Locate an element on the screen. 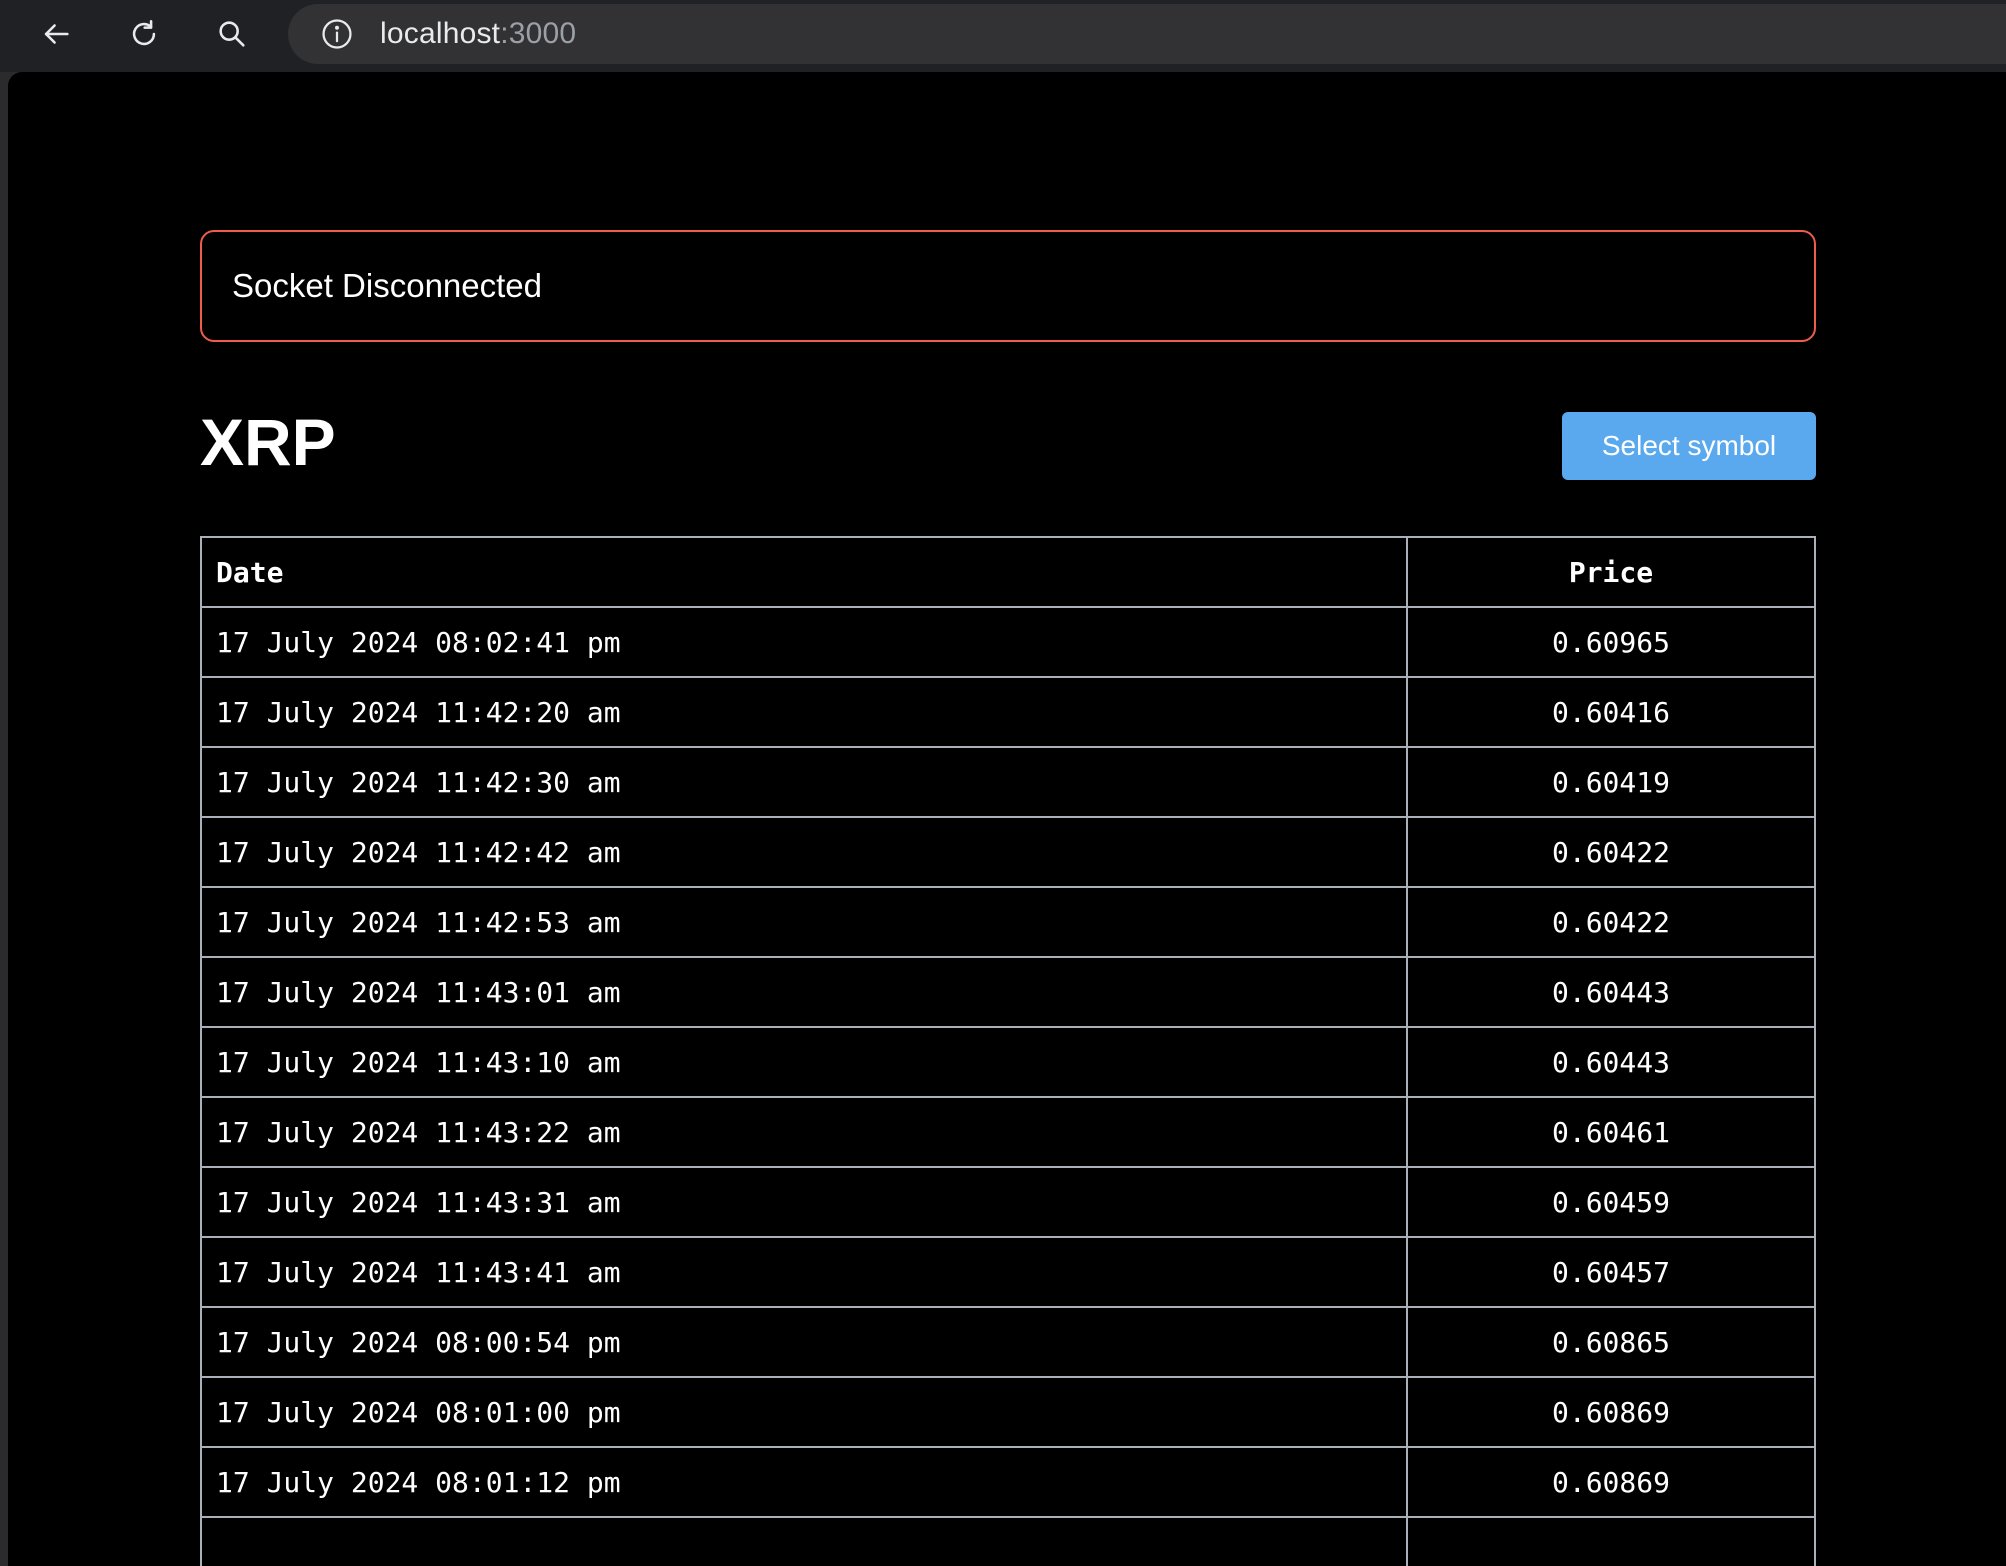 The width and height of the screenshot is (2006, 1566). price-cell is located at coordinates (1611, 1541).